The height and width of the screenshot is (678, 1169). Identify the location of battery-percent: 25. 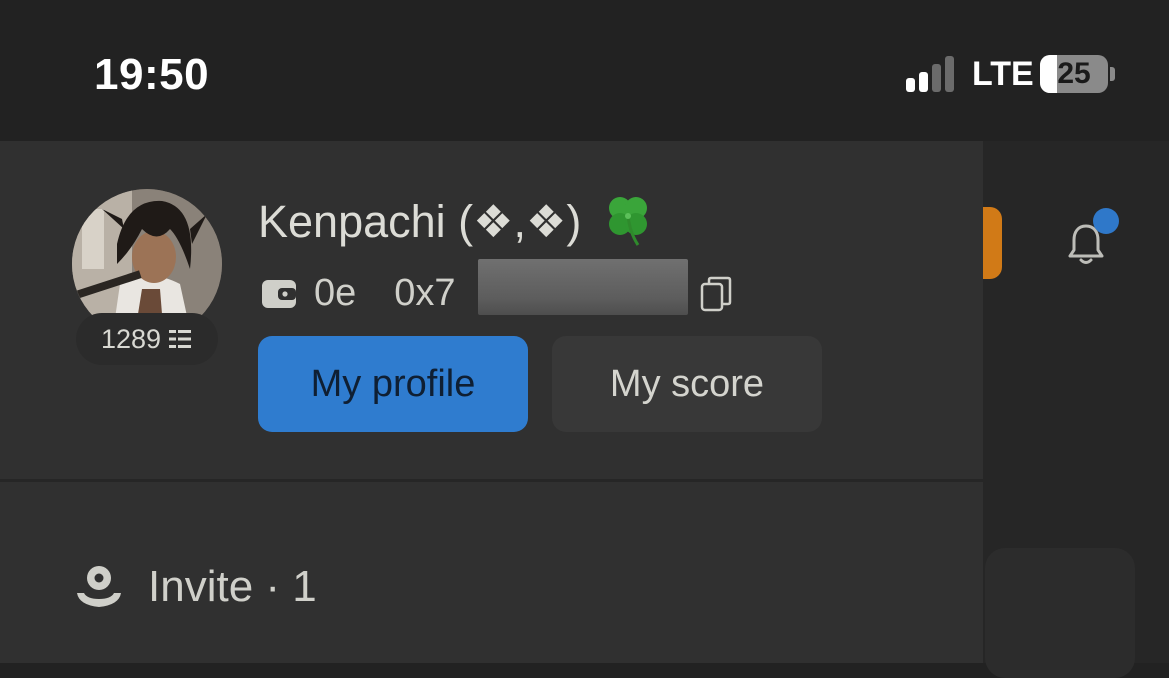
(1074, 73).